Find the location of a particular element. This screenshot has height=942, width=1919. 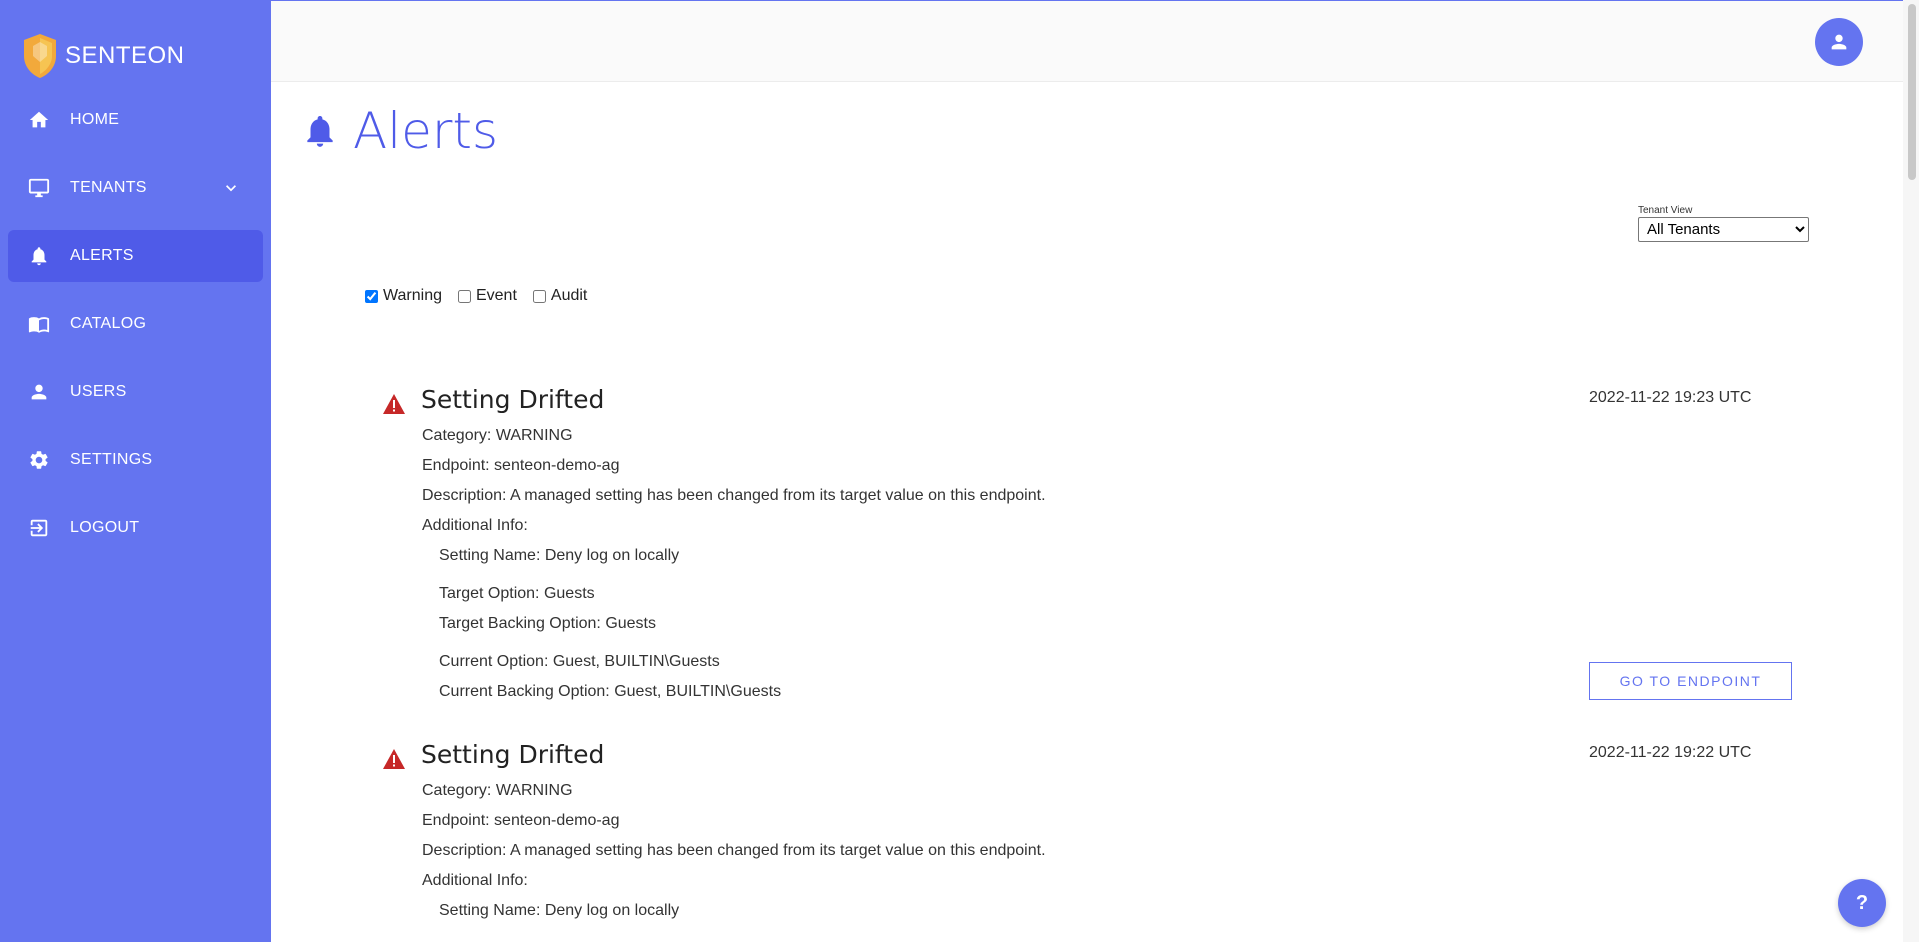

sidebar-item-users: USERS is located at coordinates (135, 392).